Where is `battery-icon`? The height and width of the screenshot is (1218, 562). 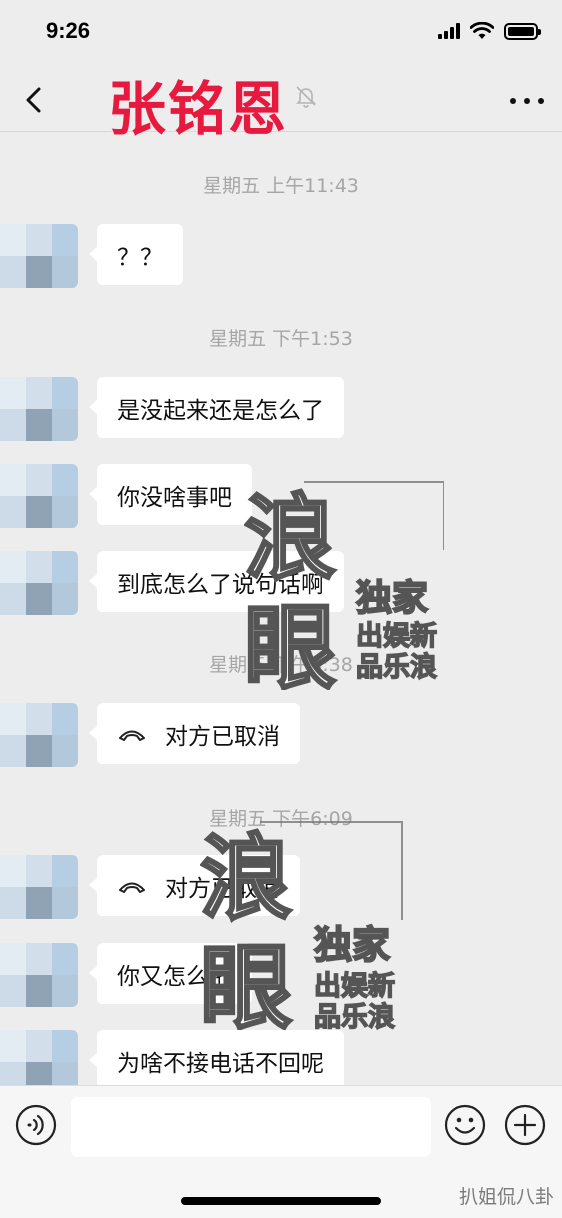
battery-icon is located at coordinates (522, 31).